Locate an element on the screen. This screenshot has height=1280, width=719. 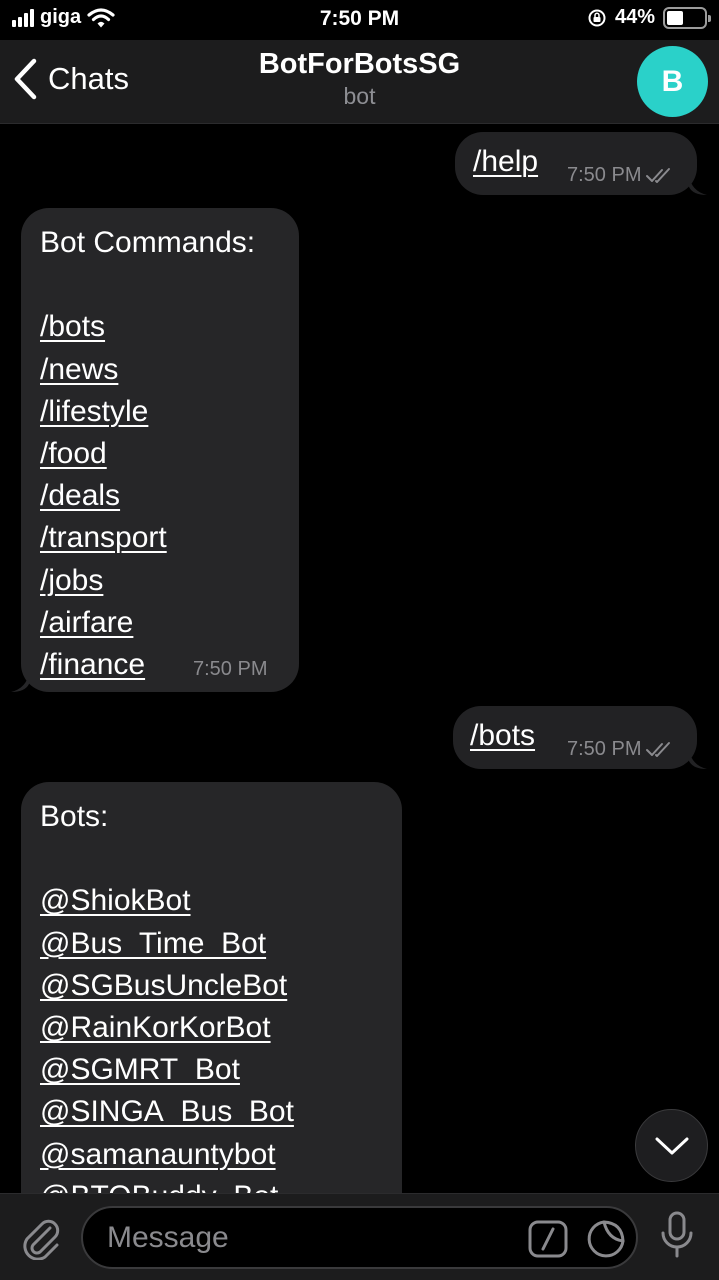
sticker-button is located at coordinates (606, 1241).